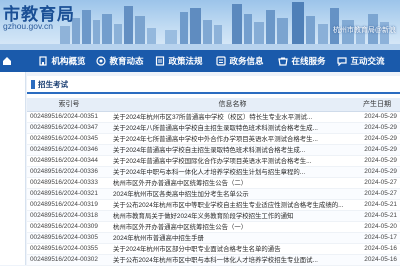 This screenshot has width=400, height=266. Describe the element at coordinates (69, 238) in the screenshot. I see `row-index: 002489516/2024-00305` at that location.